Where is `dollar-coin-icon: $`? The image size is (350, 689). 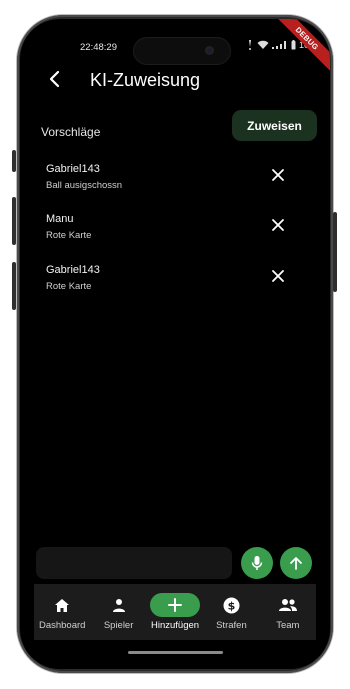
dollar-coin-icon: $ is located at coordinates (231, 605).